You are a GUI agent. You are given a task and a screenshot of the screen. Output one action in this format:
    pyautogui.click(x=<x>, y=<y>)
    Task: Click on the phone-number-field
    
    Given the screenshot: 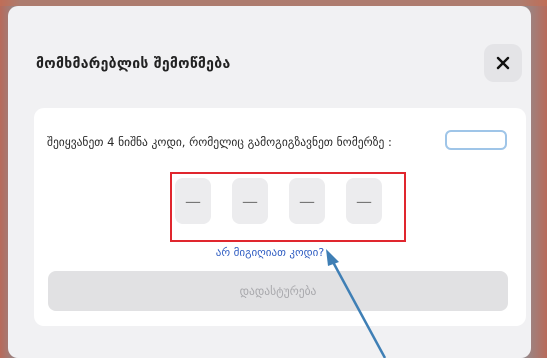 What is the action you would take?
    pyautogui.click(x=476, y=140)
    